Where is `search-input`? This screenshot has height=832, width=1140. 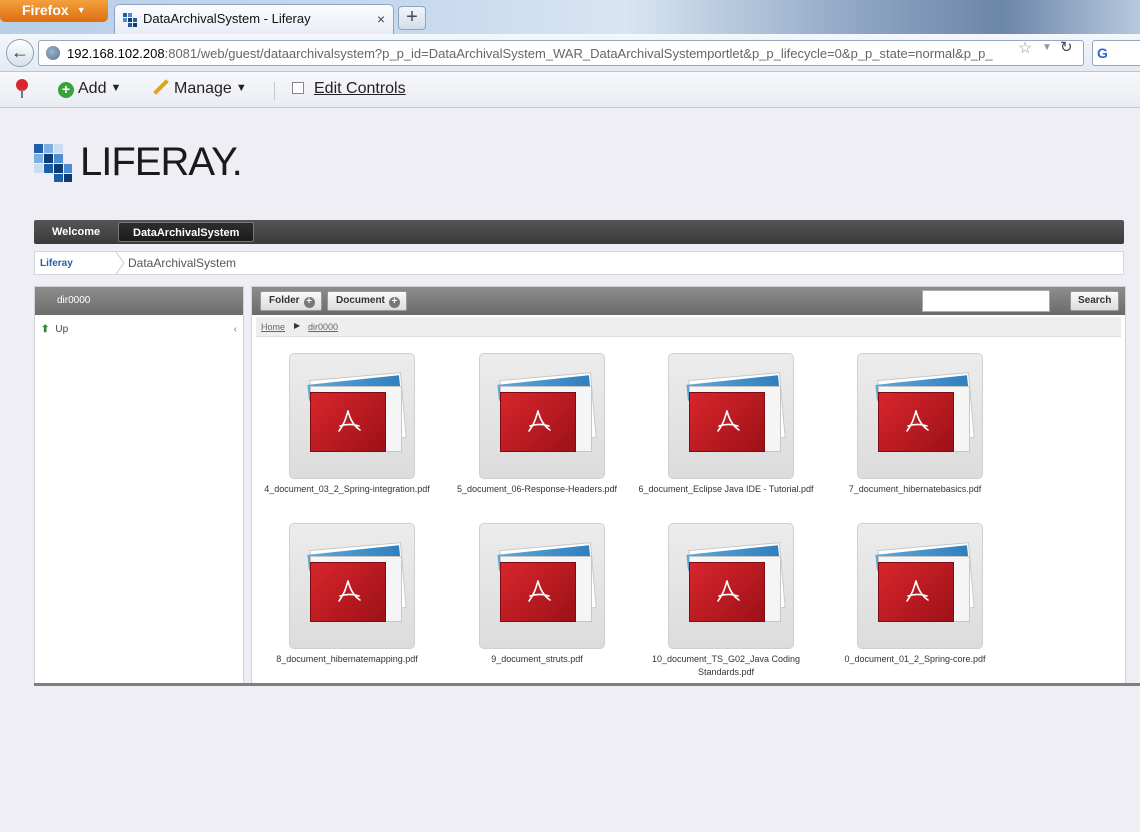
search-input is located at coordinates (986, 301).